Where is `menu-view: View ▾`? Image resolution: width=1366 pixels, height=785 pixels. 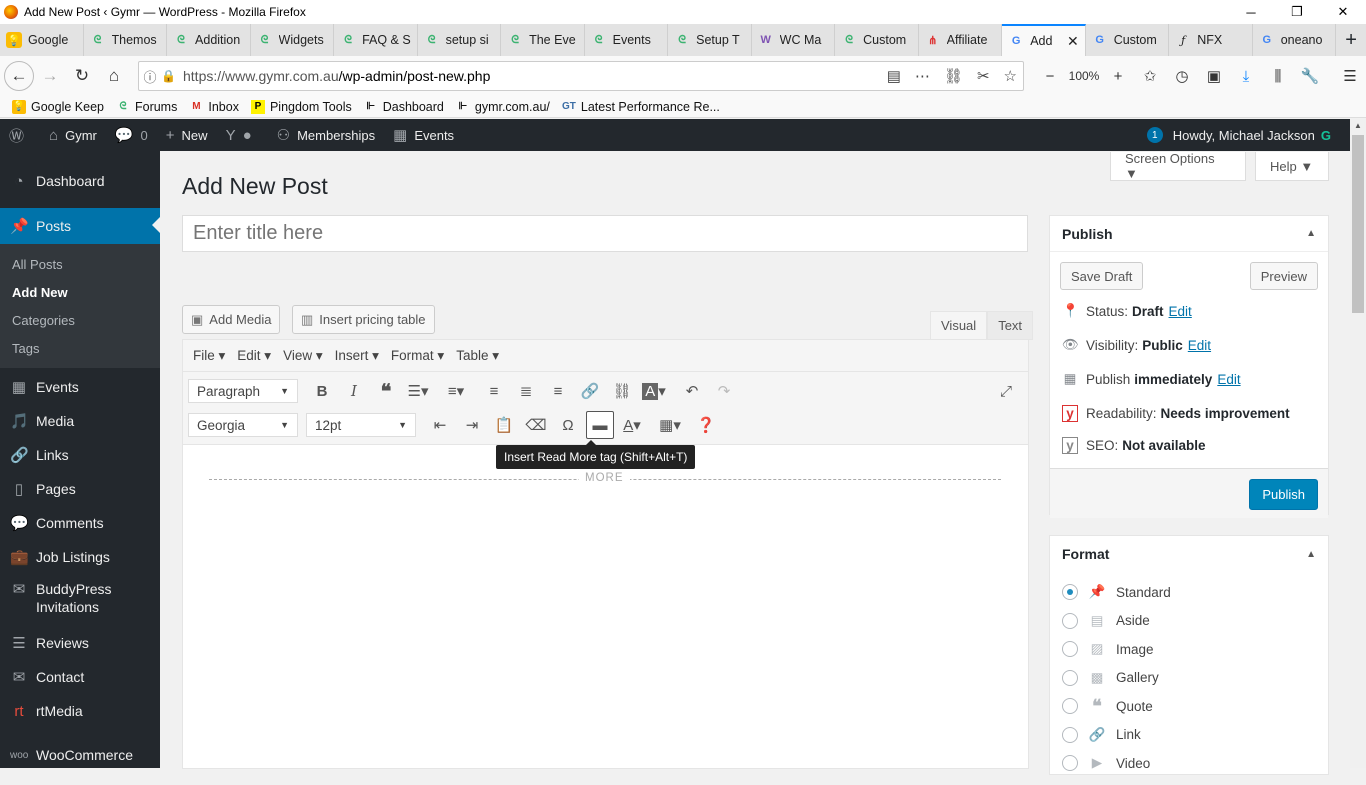 menu-view: View ▾ is located at coordinates (303, 356).